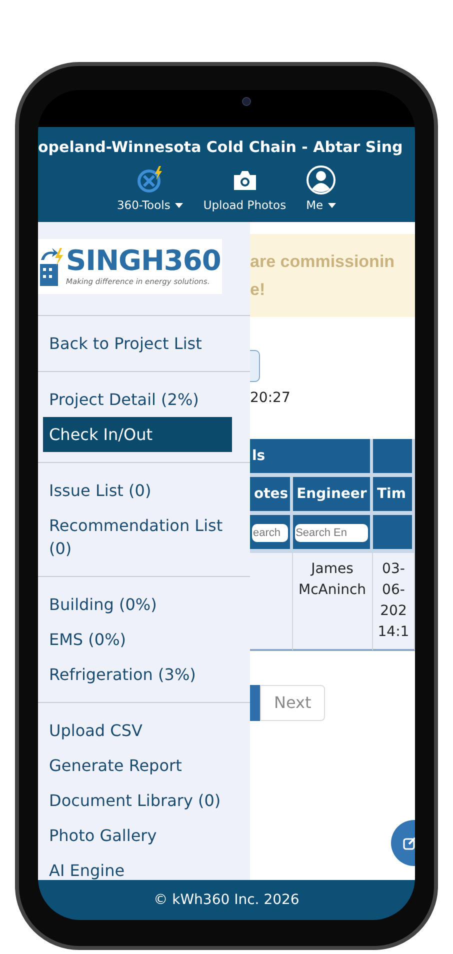 The width and height of the screenshot is (453, 954). Describe the element at coordinates (393, 602) in the screenshot. I see `table-cell: 03- 06- 202 14:1` at that location.